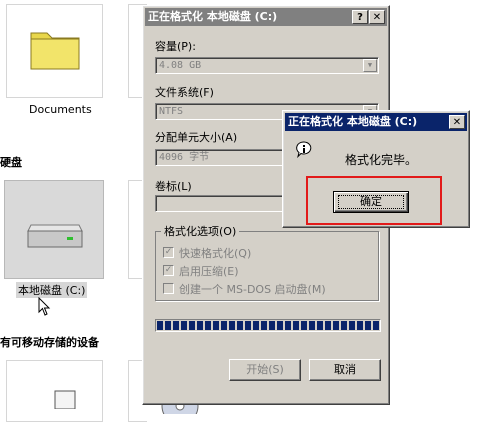 Image resolution: width=478 pixels, height=422 pixels. What do you see at coordinates (353, 121) in the screenshot?
I see `messagebox-title: 正在格式化 本地磁盘 (C:)` at bounding box center [353, 121].